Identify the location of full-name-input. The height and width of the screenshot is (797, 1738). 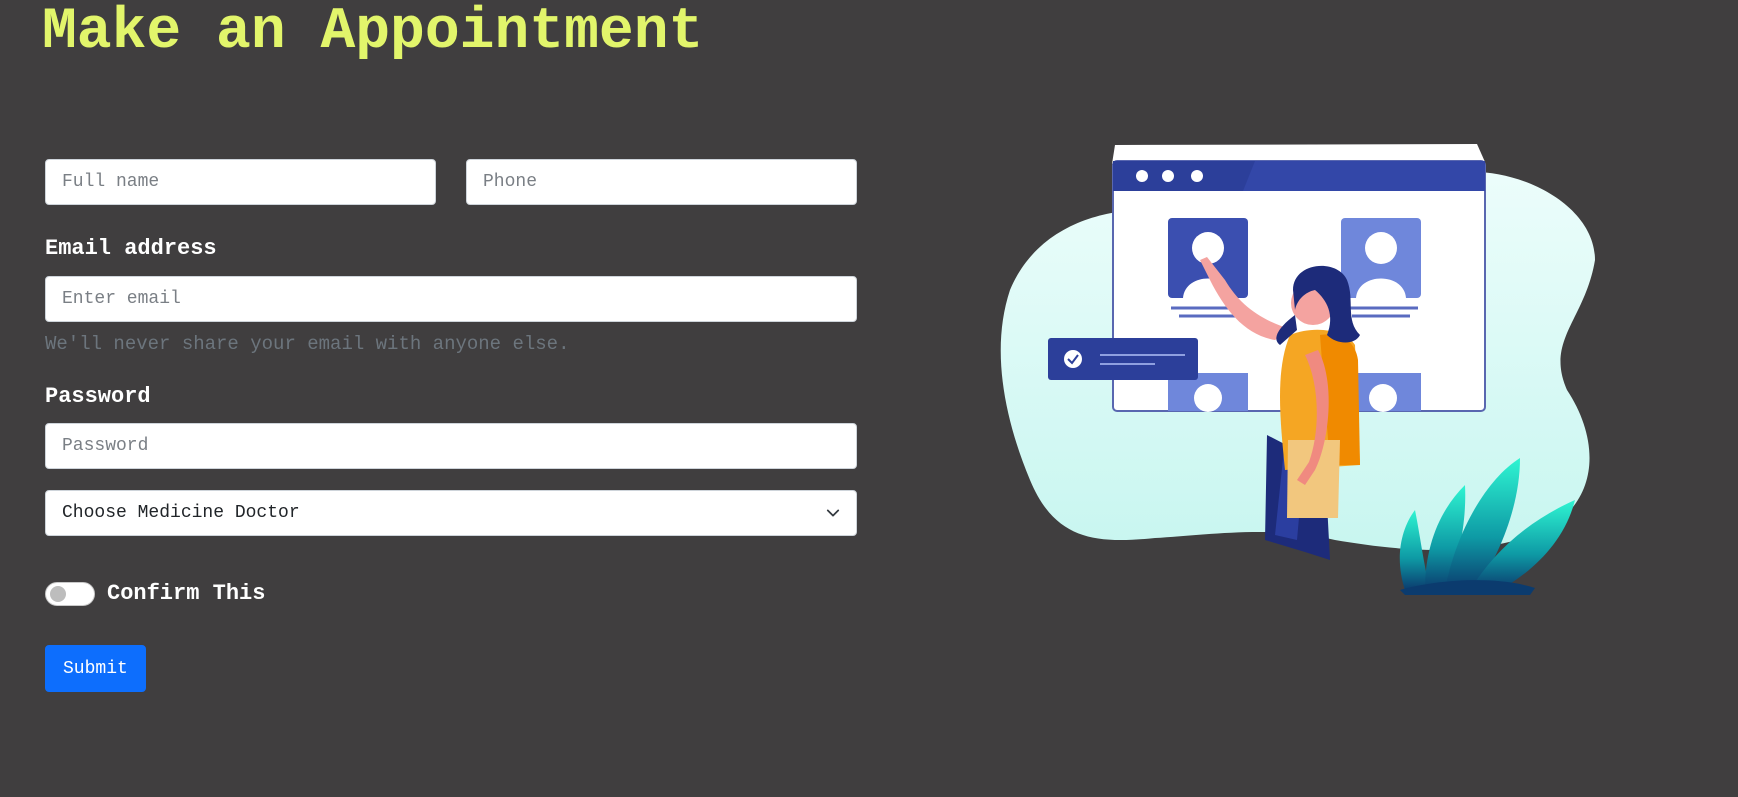
(240, 182).